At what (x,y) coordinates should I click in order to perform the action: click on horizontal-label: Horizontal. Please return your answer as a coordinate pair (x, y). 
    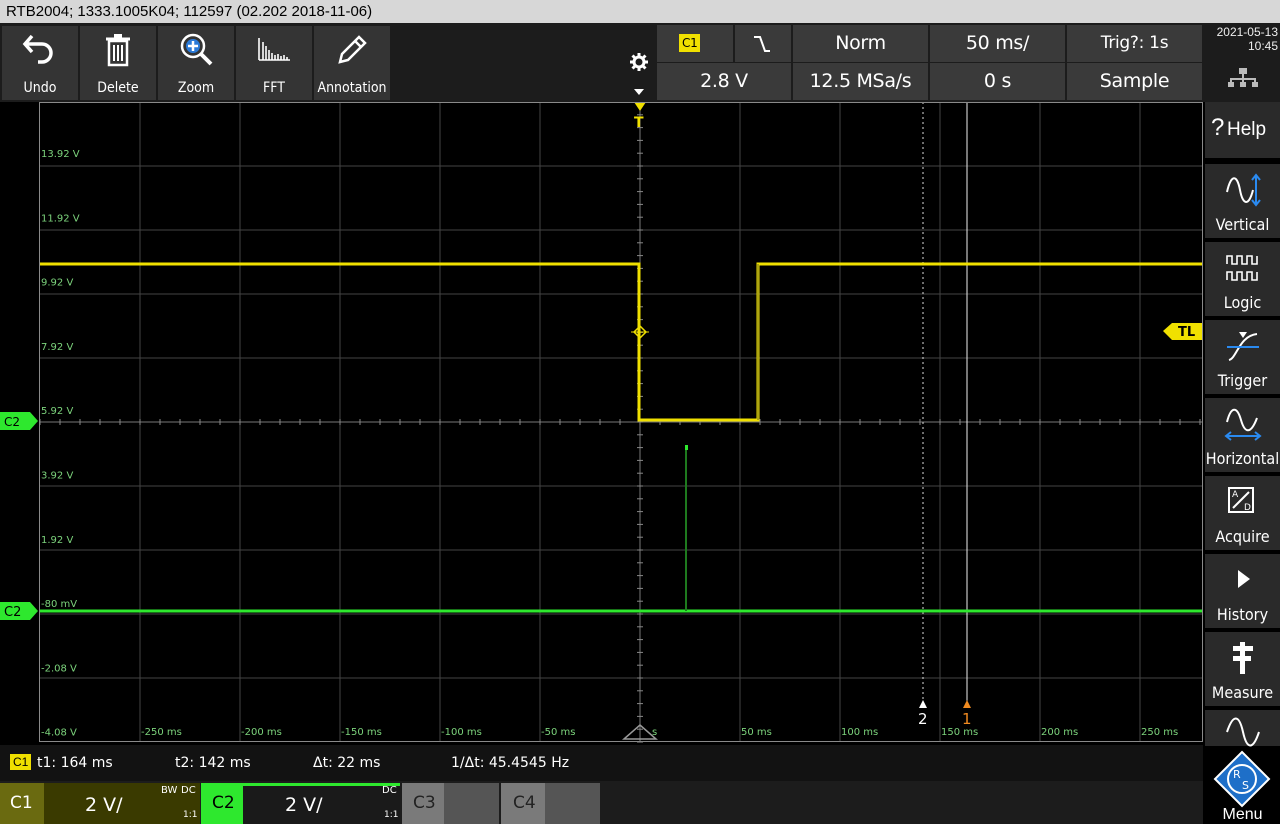
    Looking at the image, I should click on (1242, 458).